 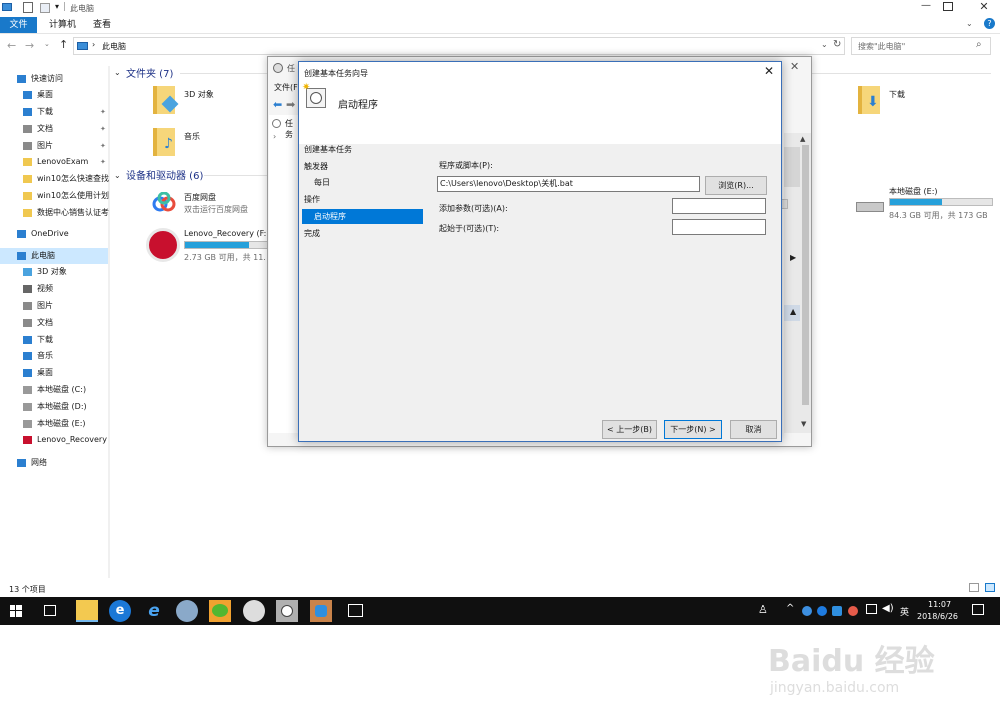 I want to click on bg-forward-icon: ➡, so click(x=290, y=104).